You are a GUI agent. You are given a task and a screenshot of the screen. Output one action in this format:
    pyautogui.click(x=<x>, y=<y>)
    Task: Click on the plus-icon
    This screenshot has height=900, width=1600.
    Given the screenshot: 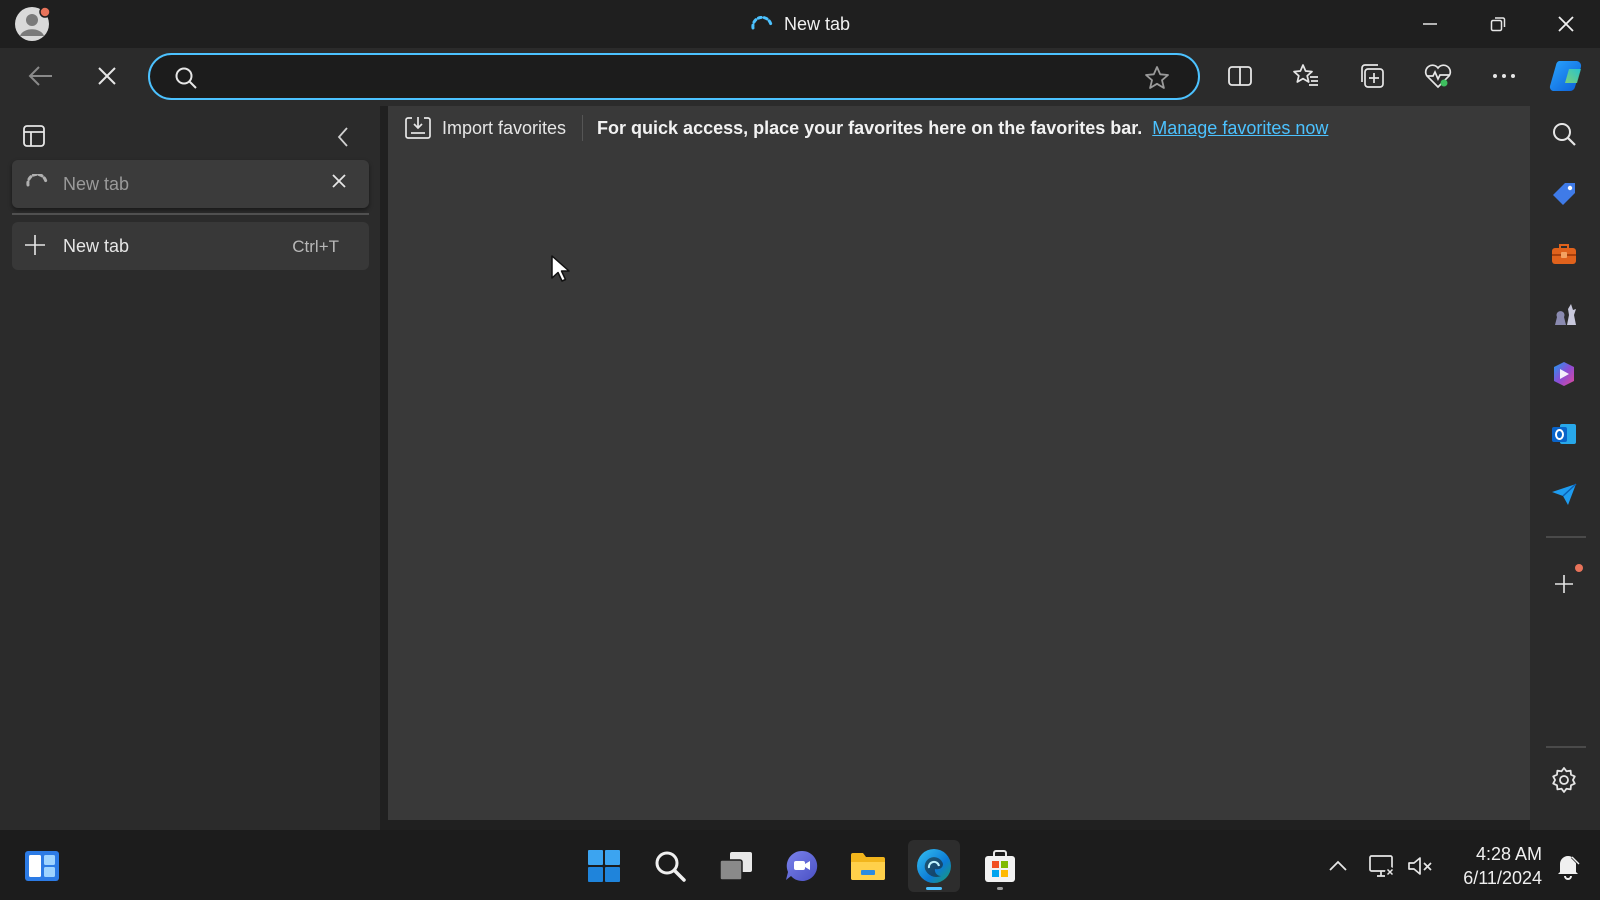 What is the action you would take?
    pyautogui.click(x=35, y=245)
    